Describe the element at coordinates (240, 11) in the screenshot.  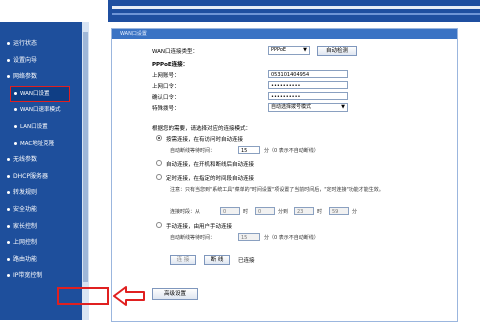
I see `top-banner` at that location.